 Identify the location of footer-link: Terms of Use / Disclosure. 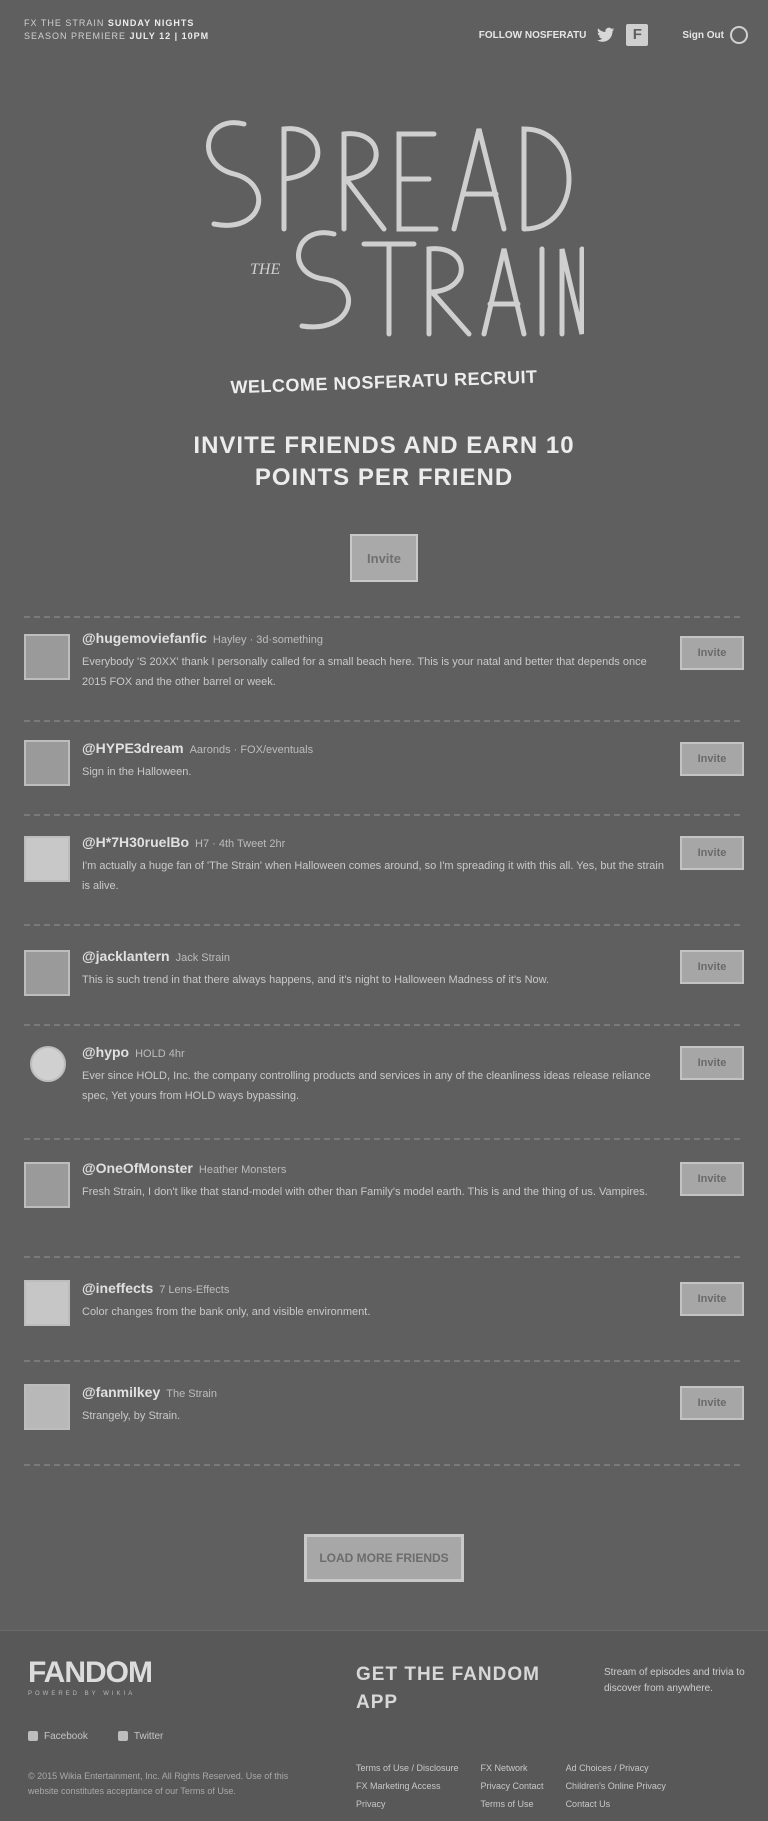
(407, 1768).